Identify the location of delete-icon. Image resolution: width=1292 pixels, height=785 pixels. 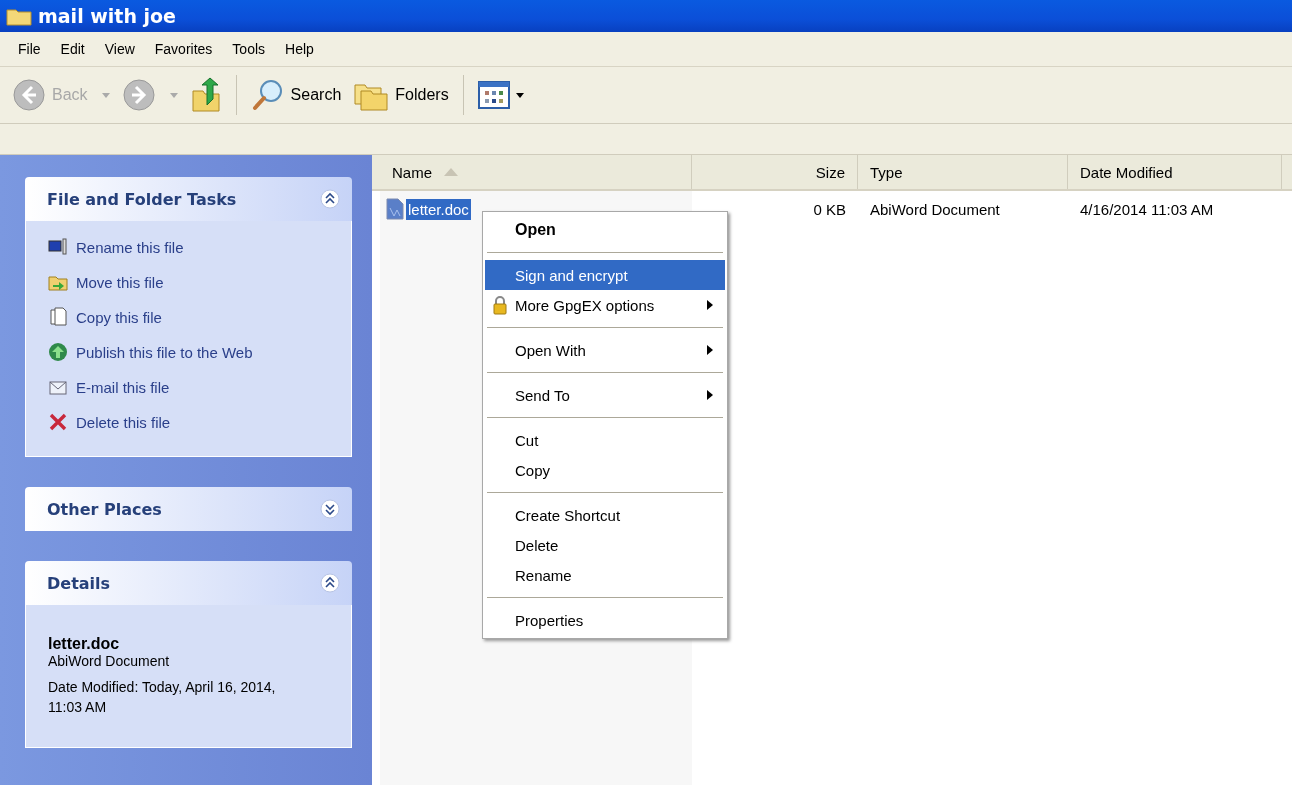
(58, 422).